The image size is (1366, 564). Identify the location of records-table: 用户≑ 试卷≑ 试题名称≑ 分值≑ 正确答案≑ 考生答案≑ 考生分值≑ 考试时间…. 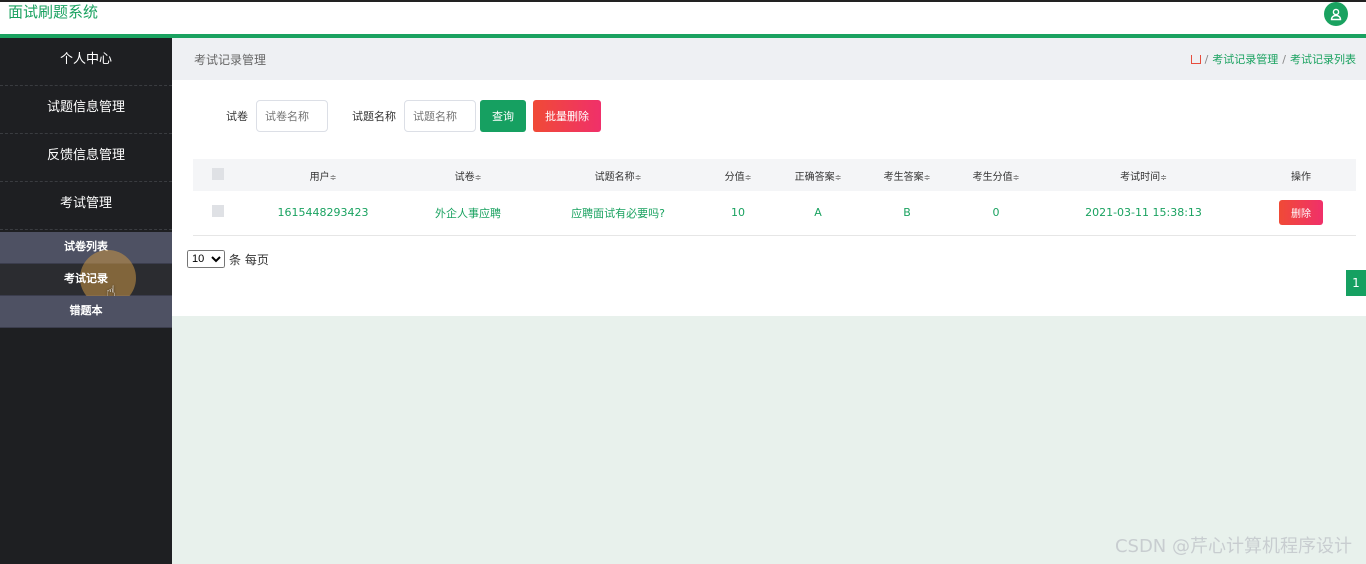
(774, 197).